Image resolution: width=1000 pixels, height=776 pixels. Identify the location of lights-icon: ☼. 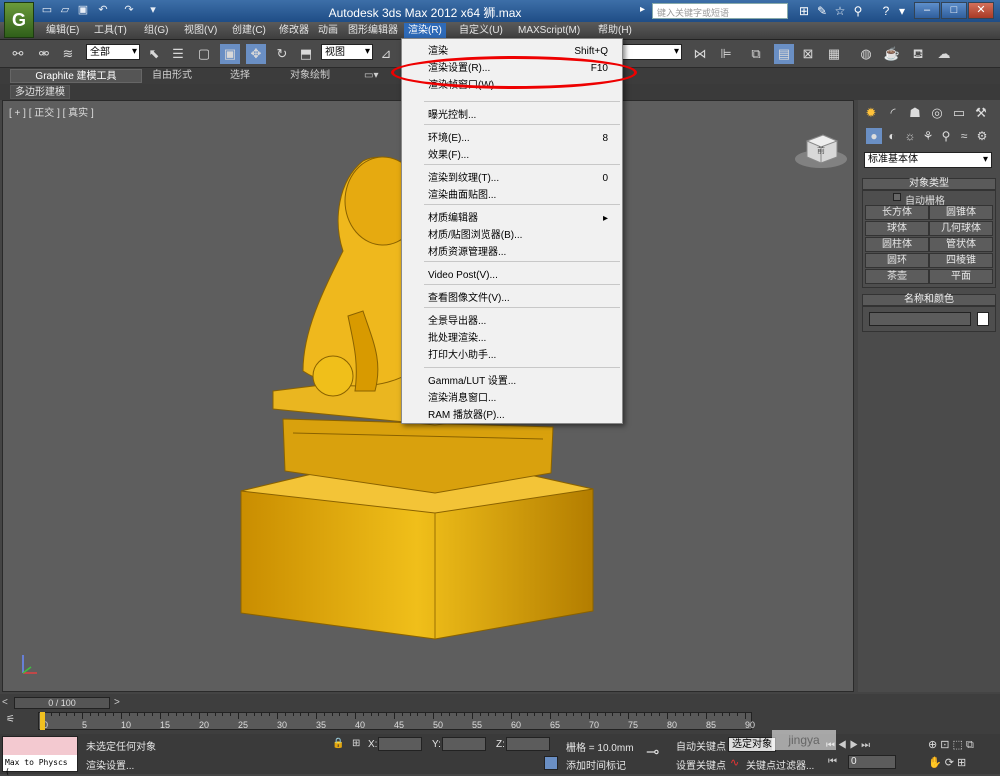
(910, 136).